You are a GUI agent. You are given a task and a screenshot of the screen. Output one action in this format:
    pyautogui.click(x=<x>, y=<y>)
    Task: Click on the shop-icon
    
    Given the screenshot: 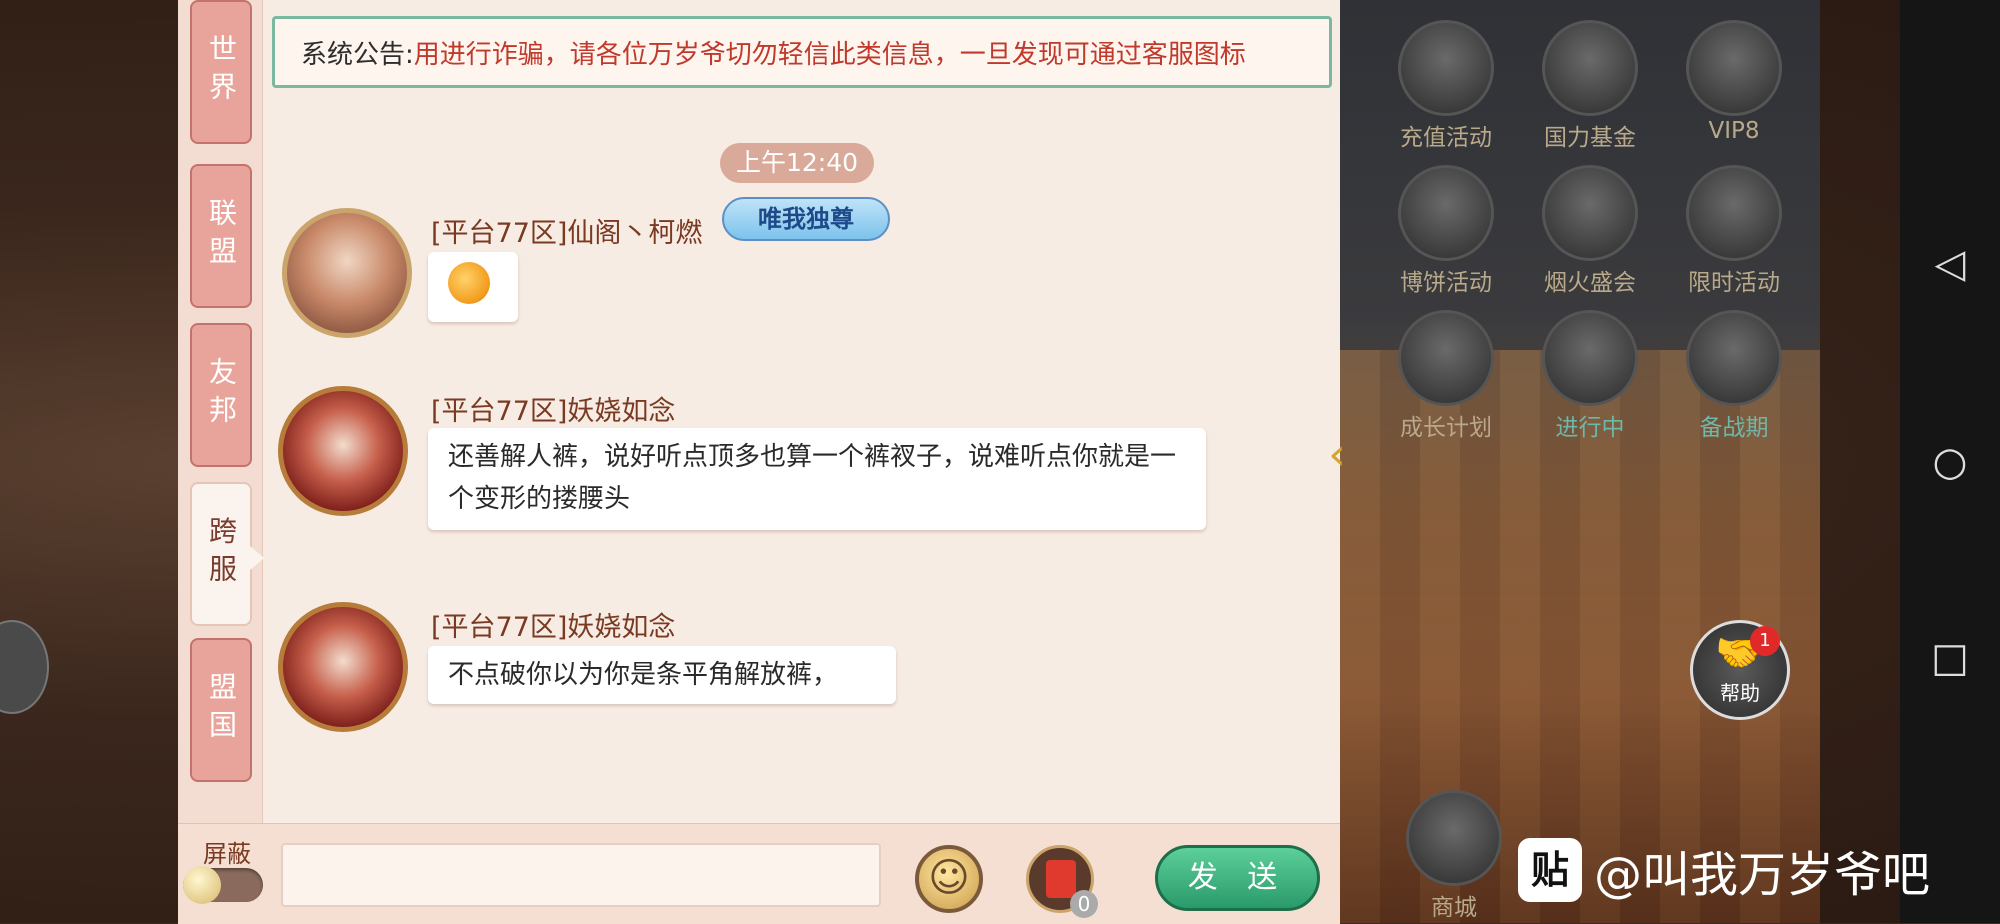 What is the action you would take?
    pyautogui.click(x=1454, y=838)
    